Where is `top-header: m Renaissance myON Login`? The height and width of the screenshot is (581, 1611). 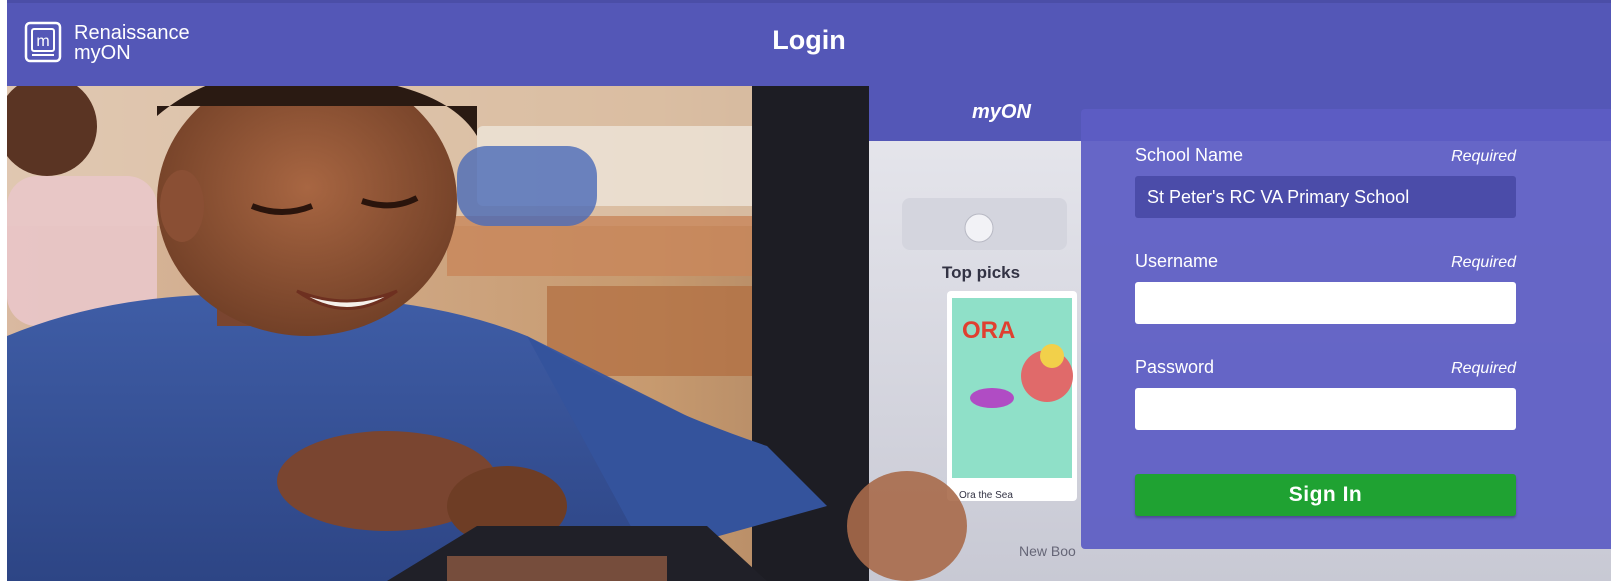 top-header: m Renaissance myON Login is located at coordinates (809, 43).